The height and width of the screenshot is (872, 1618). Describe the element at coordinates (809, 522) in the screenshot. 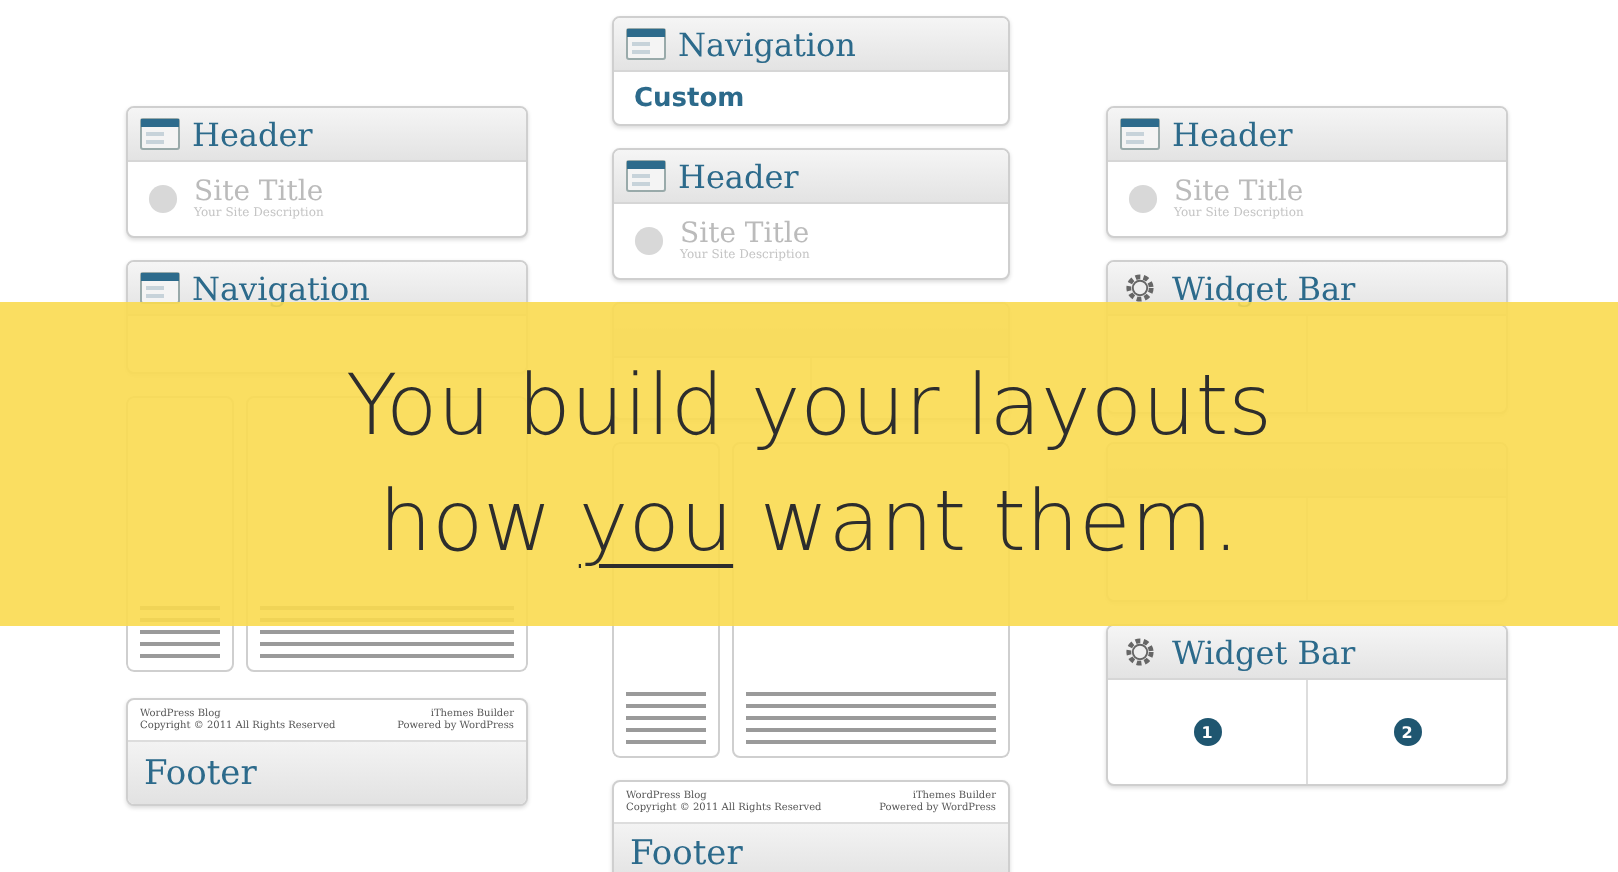

I see `banner-text: how you want them.` at that location.